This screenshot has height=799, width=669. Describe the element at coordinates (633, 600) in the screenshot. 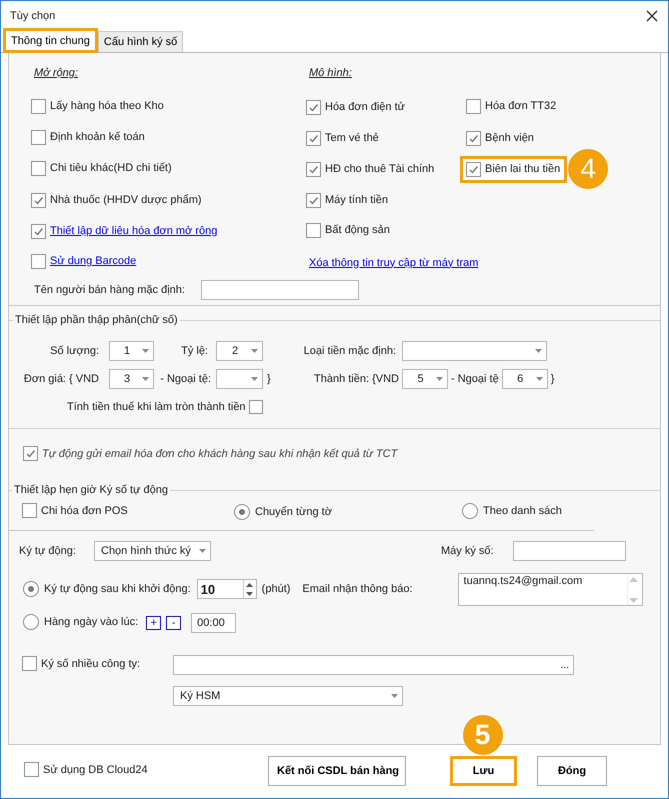

I see `scroll-down-icon` at that location.